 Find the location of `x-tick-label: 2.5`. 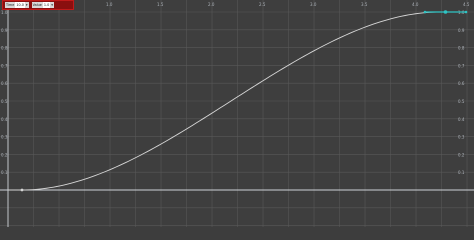

x-tick-label: 2.5 is located at coordinates (262, 4).